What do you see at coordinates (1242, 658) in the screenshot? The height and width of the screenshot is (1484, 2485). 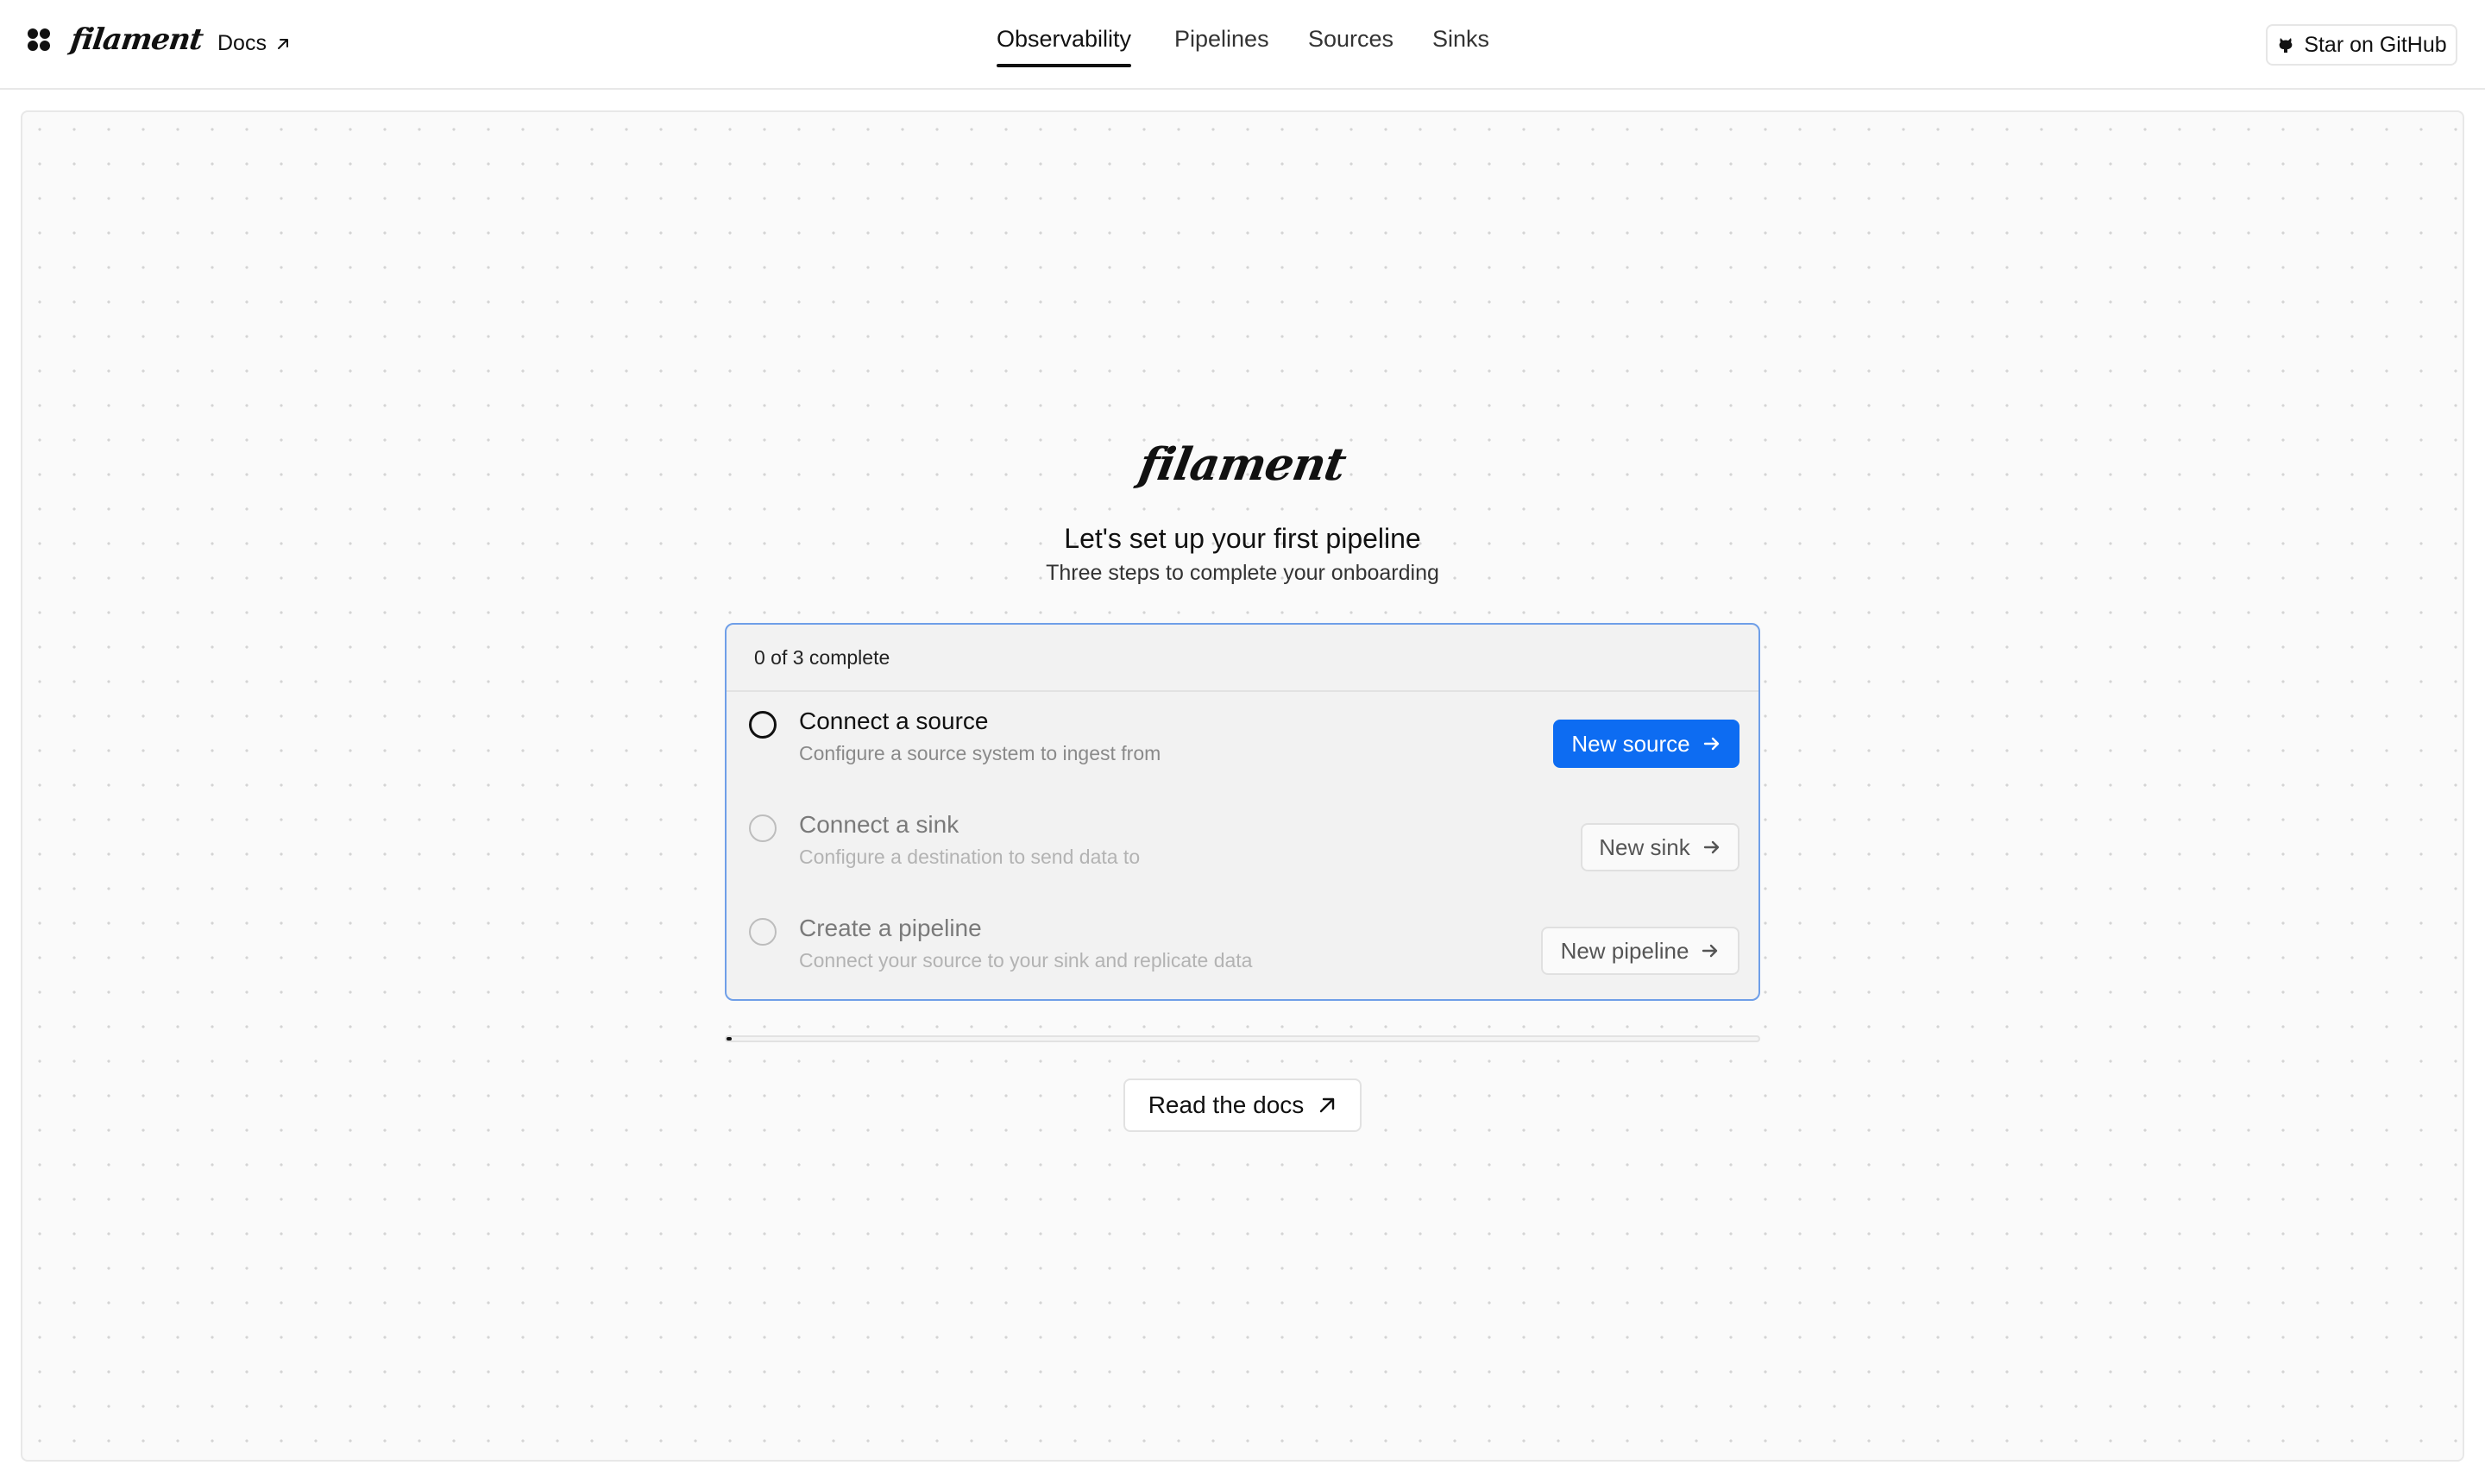 I see `checklist-header: 0 of 3 complete` at bounding box center [1242, 658].